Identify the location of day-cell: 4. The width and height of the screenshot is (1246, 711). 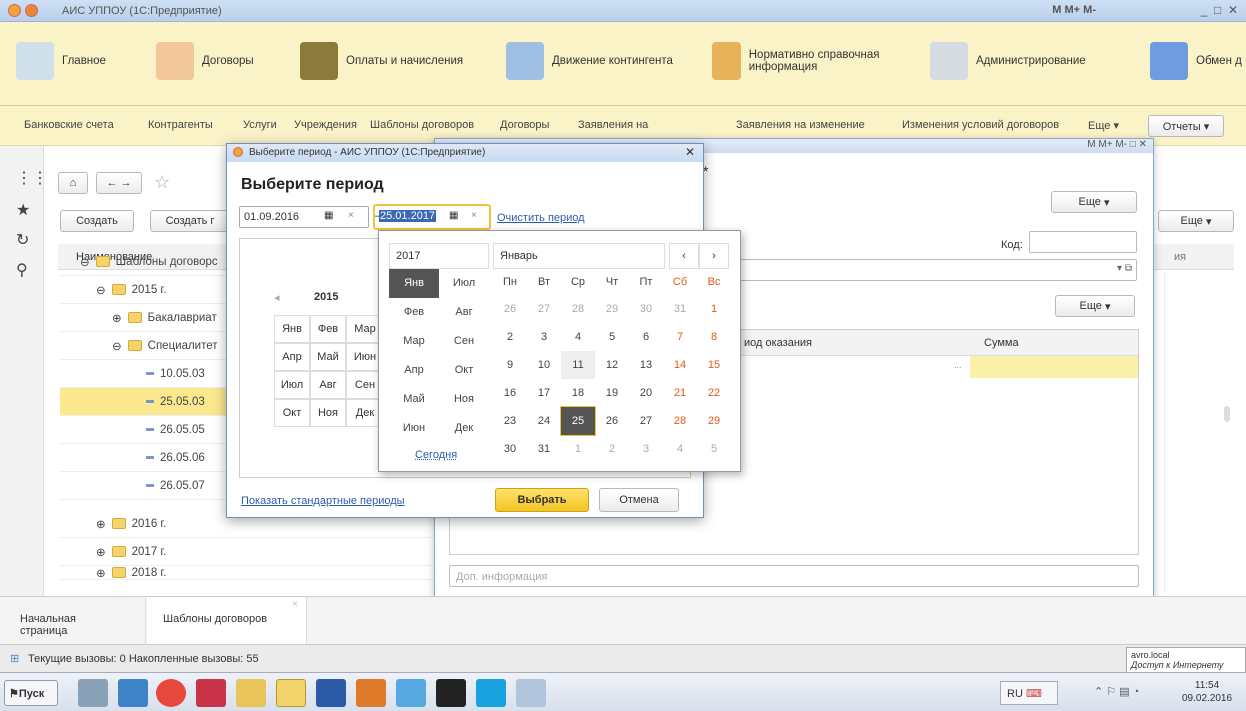
(680, 449).